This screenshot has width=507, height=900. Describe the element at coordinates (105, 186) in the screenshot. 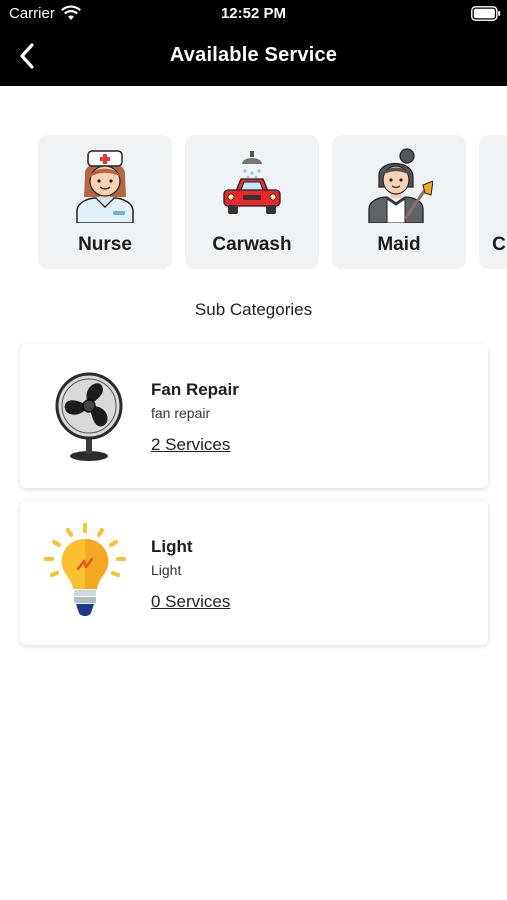

I see `nurse-icon` at that location.